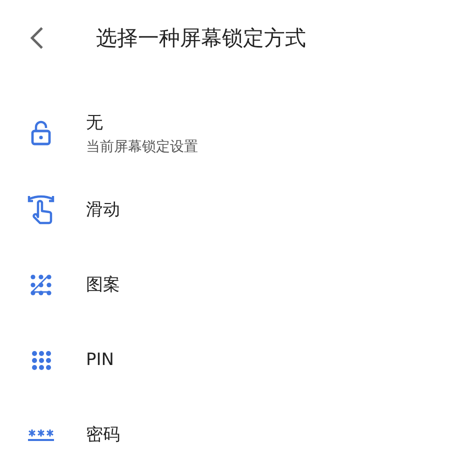 This screenshot has width=474, height=465. What do you see at coordinates (41, 133) in the screenshot?
I see `unlocked-padlock-icon` at bounding box center [41, 133].